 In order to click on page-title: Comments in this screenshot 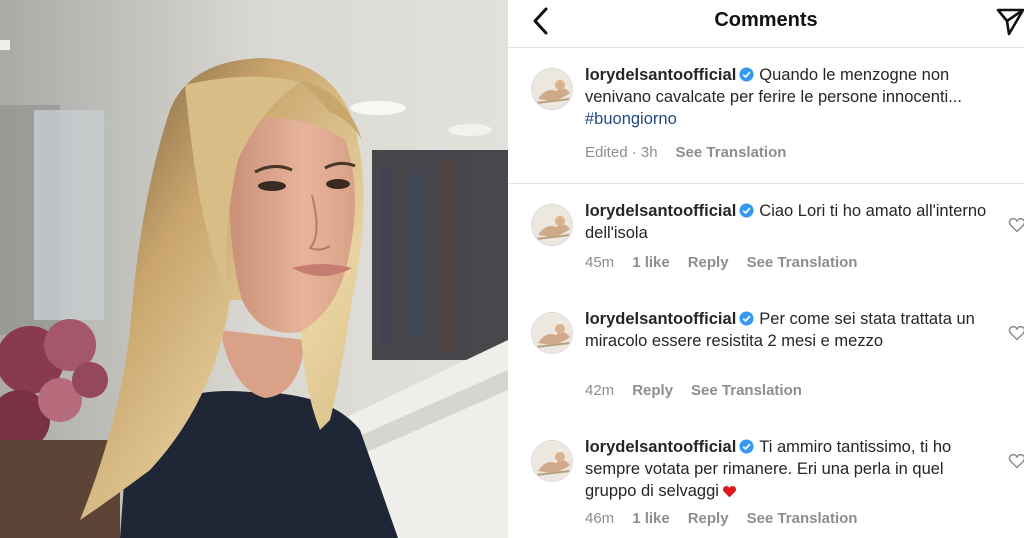, I will do `click(766, 20)`.